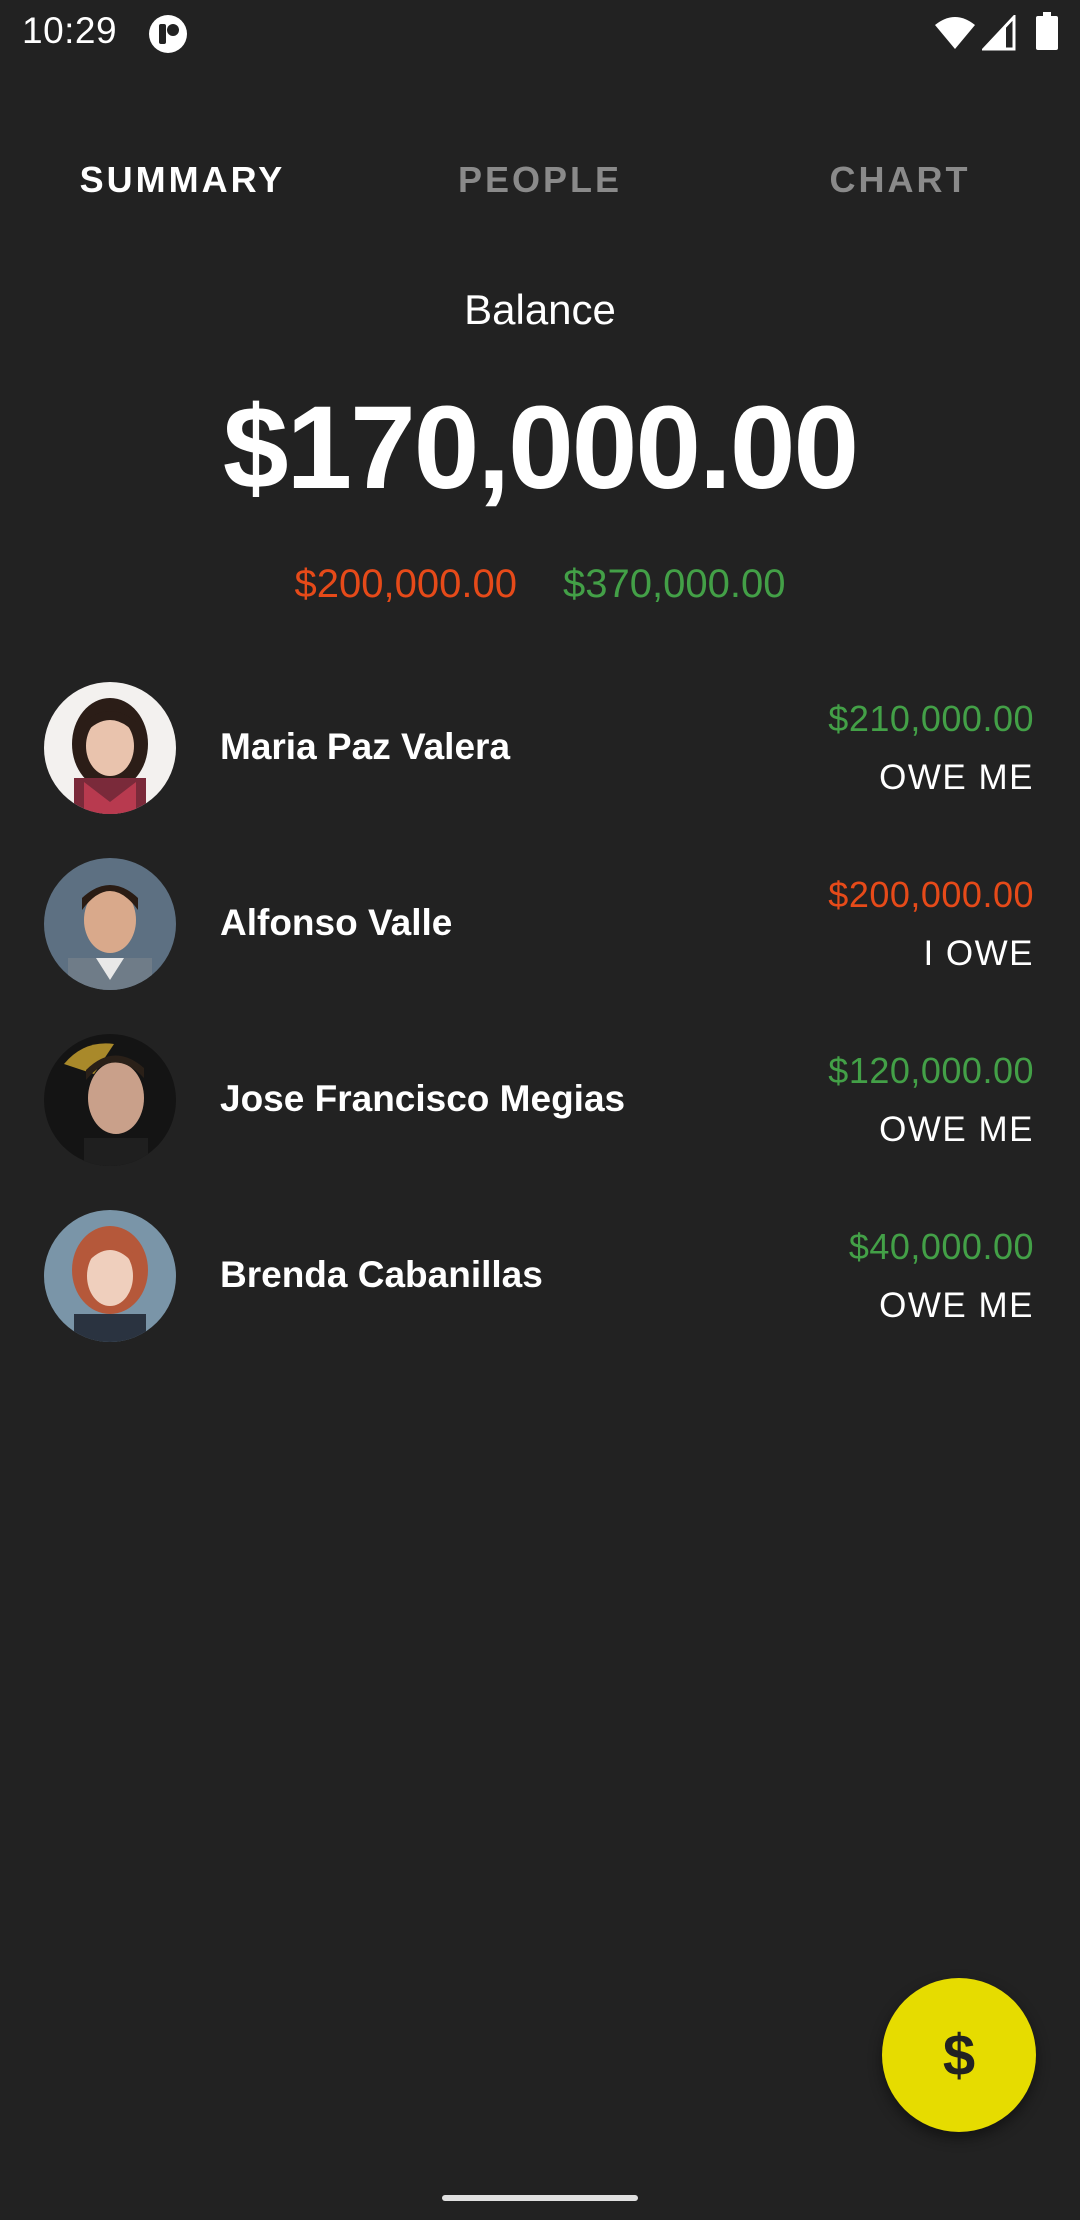 The image size is (1080, 2220). I want to click on add-transaction-button: $, so click(959, 2055).